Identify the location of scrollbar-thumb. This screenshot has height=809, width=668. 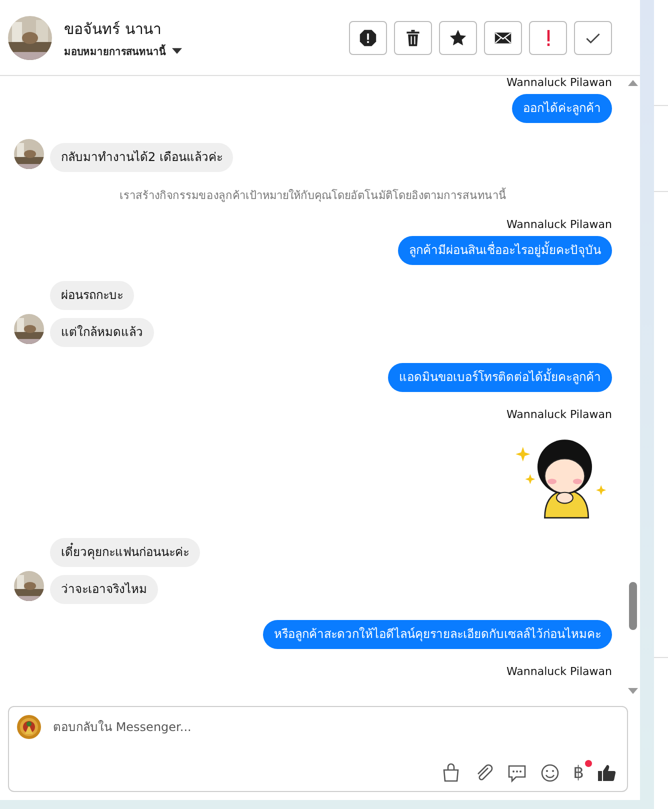
(633, 606).